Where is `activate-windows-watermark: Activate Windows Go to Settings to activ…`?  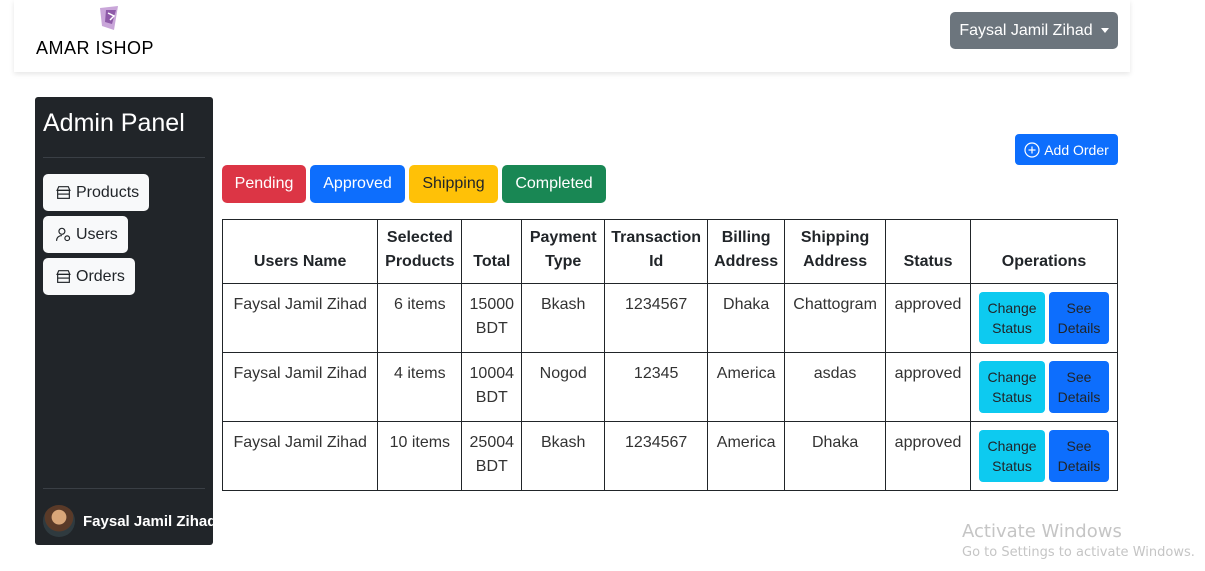 activate-windows-watermark: Activate Windows Go to Settings to activ… is located at coordinates (1078, 540).